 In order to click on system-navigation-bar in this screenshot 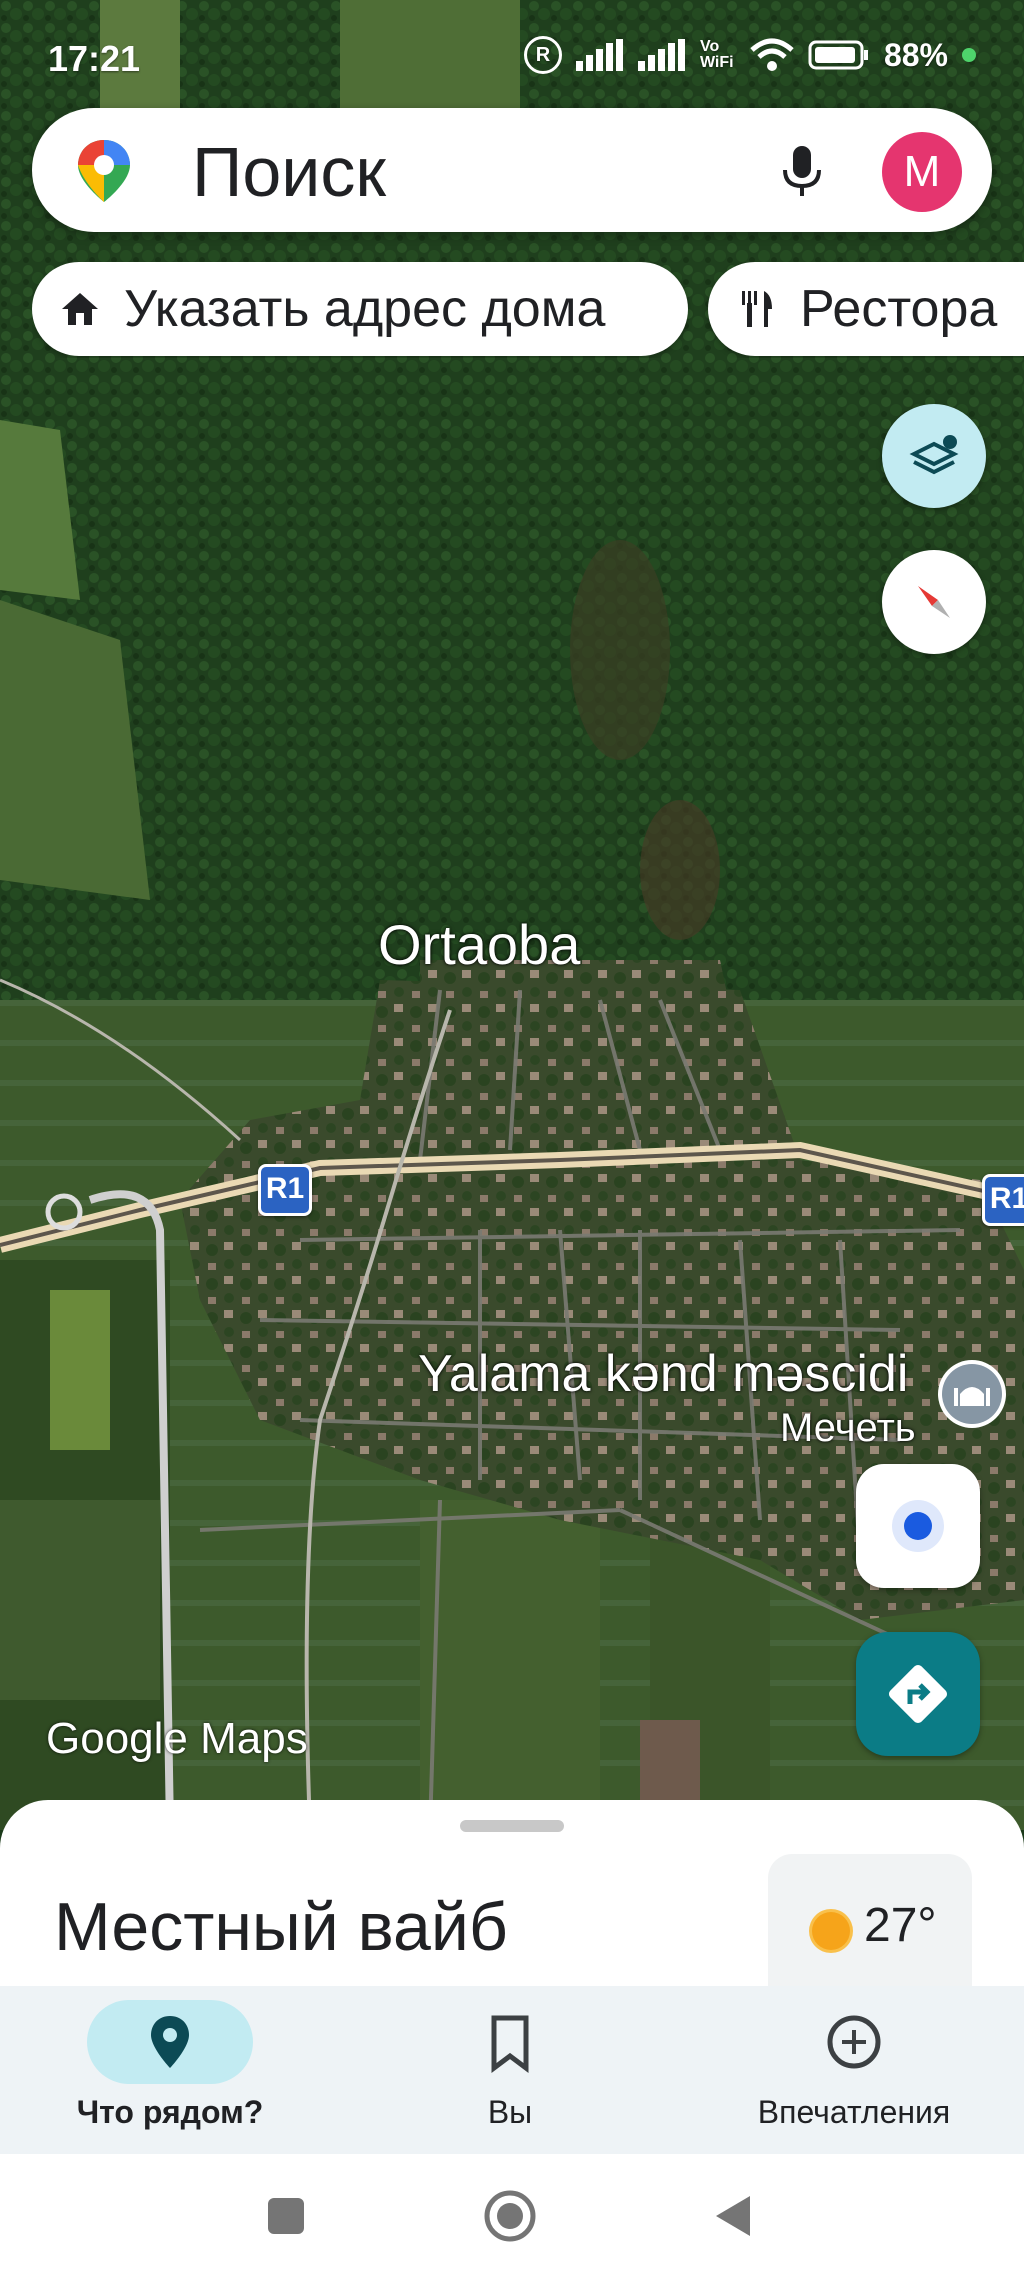, I will do `click(512, 2215)`.